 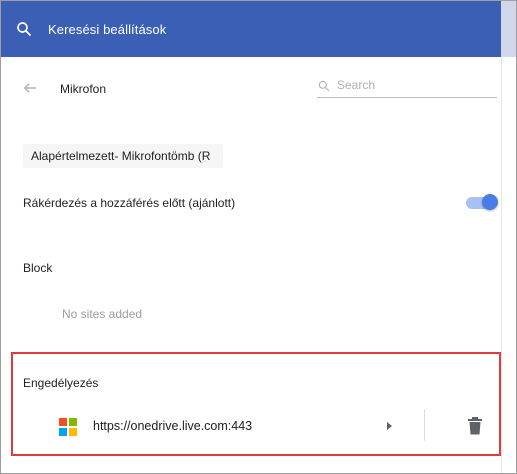 I want to click on selected-device-label: Alapértelmezett- Mikrofontömb (R, so click(x=121, y=156).